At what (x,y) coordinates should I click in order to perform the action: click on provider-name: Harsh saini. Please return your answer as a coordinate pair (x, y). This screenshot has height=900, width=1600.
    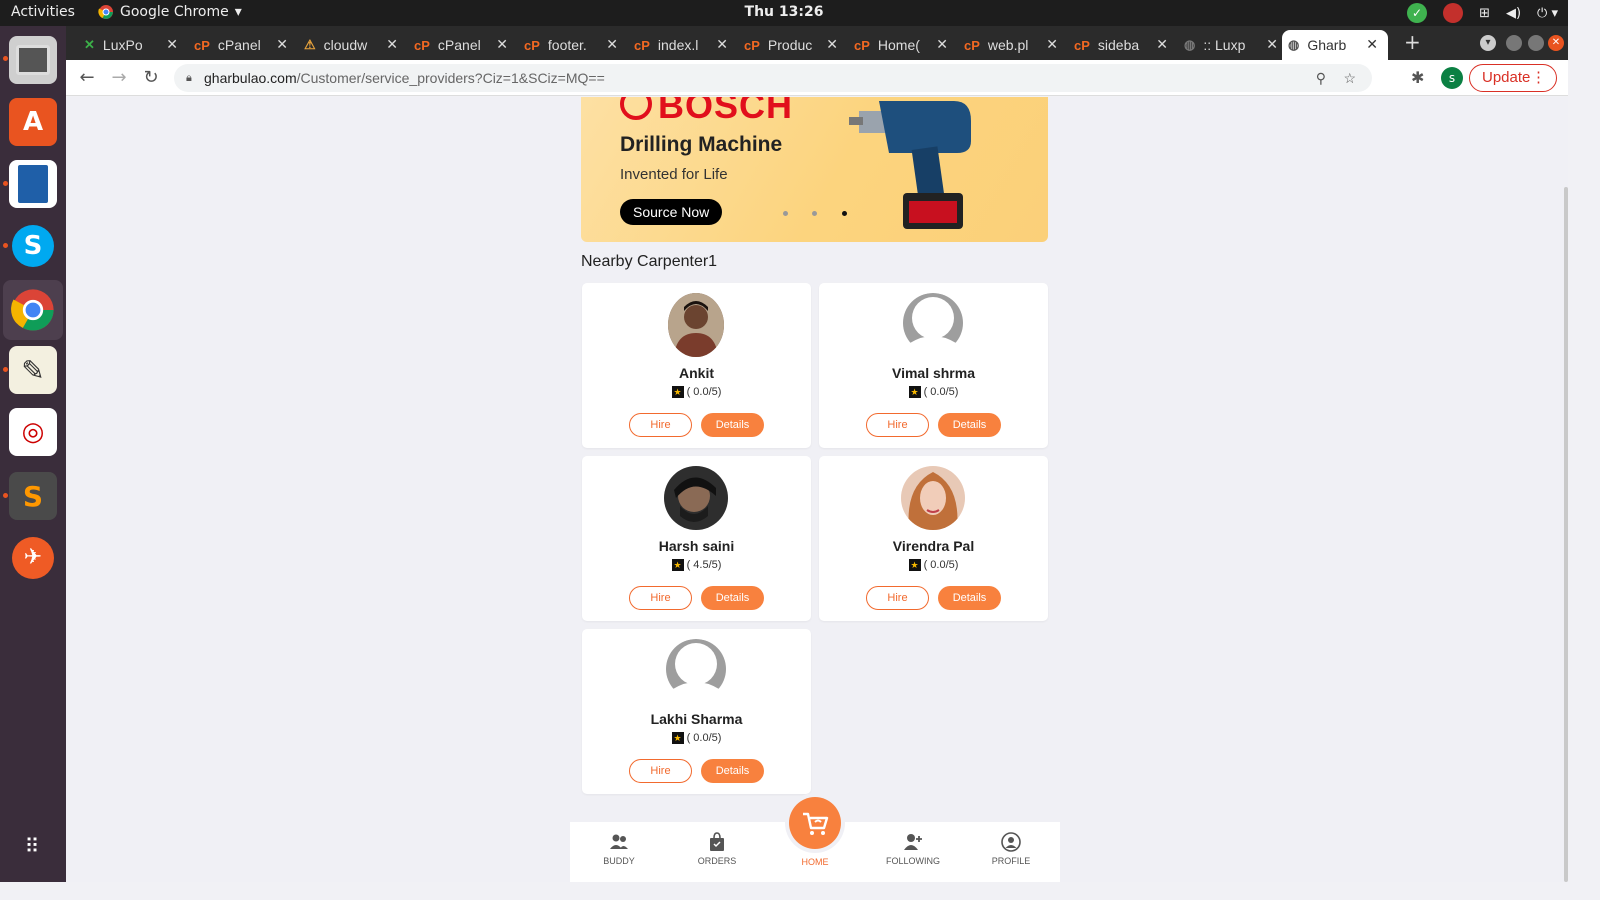
    Looking at the image, I should click on (696, 546).